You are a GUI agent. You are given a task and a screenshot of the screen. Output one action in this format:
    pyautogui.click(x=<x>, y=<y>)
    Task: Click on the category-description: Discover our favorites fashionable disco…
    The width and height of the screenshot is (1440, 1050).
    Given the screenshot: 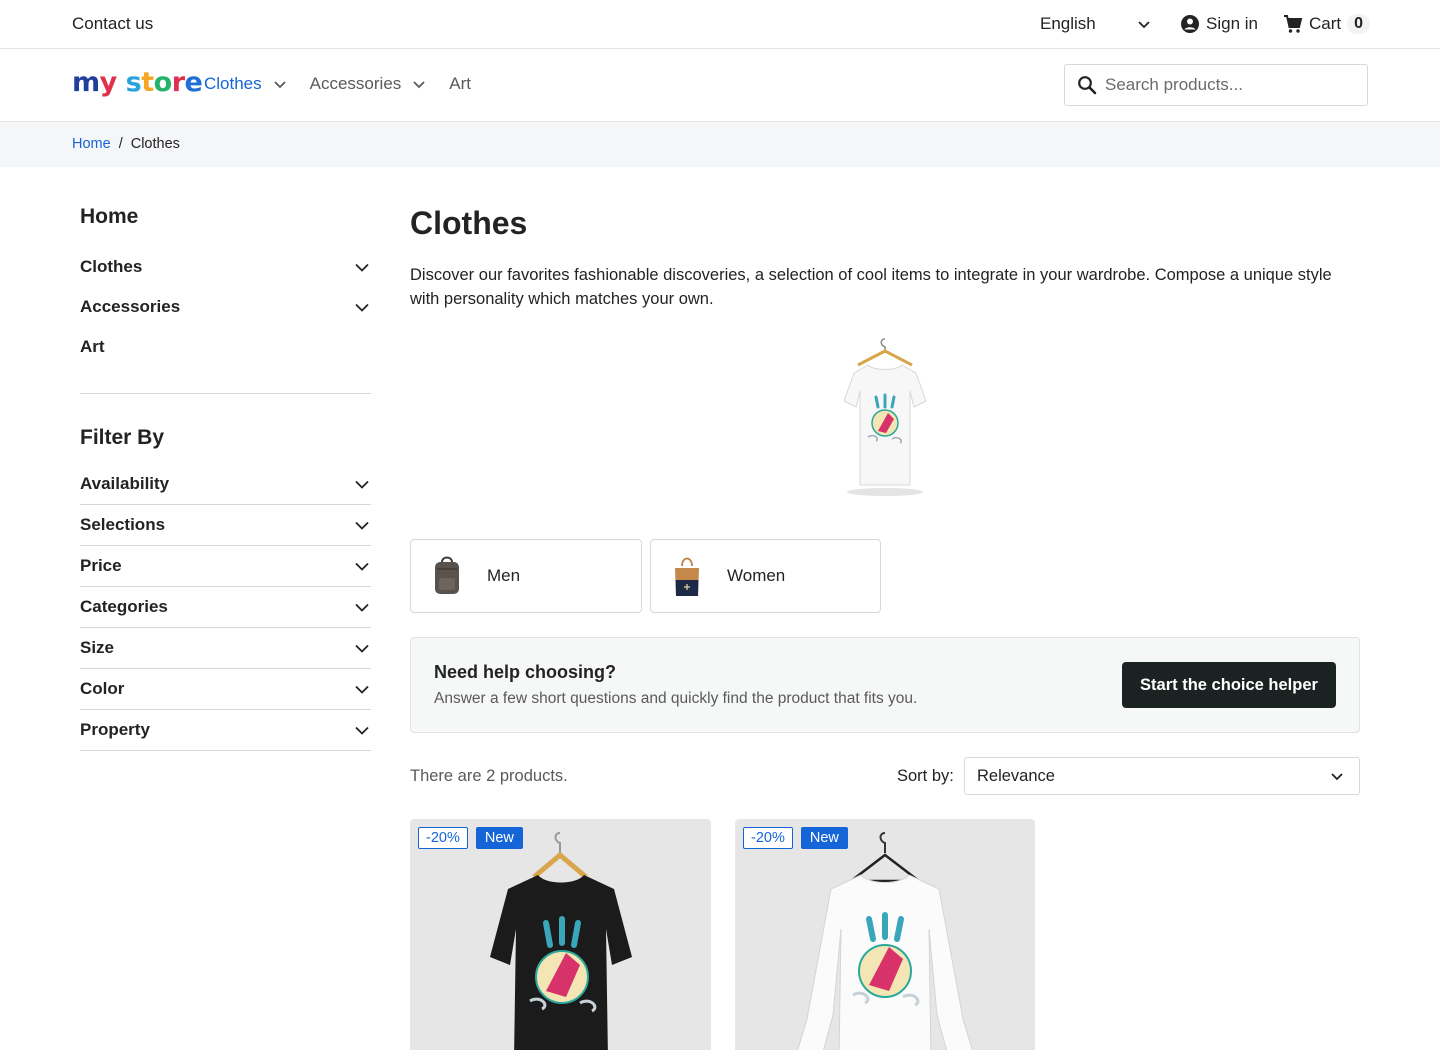 What is the action you would take?
    pyautogui.click(x=871, y=287)
    